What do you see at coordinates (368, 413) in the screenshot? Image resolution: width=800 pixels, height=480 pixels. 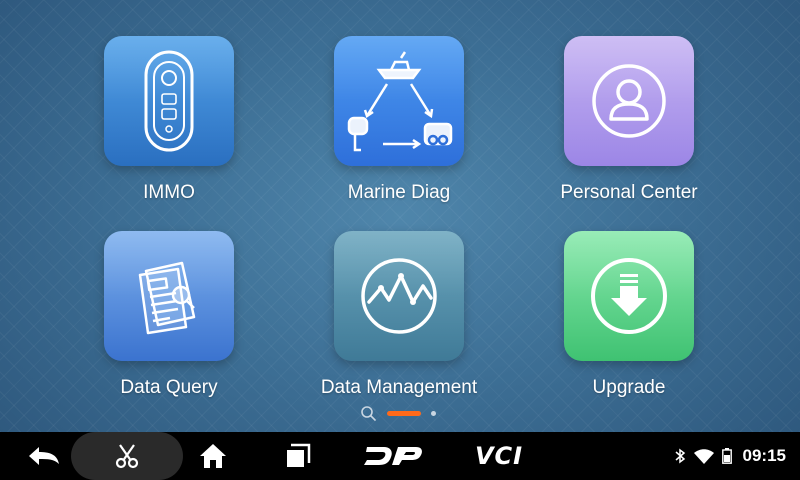 I see `search-icon` at bounding box center [368, 413].